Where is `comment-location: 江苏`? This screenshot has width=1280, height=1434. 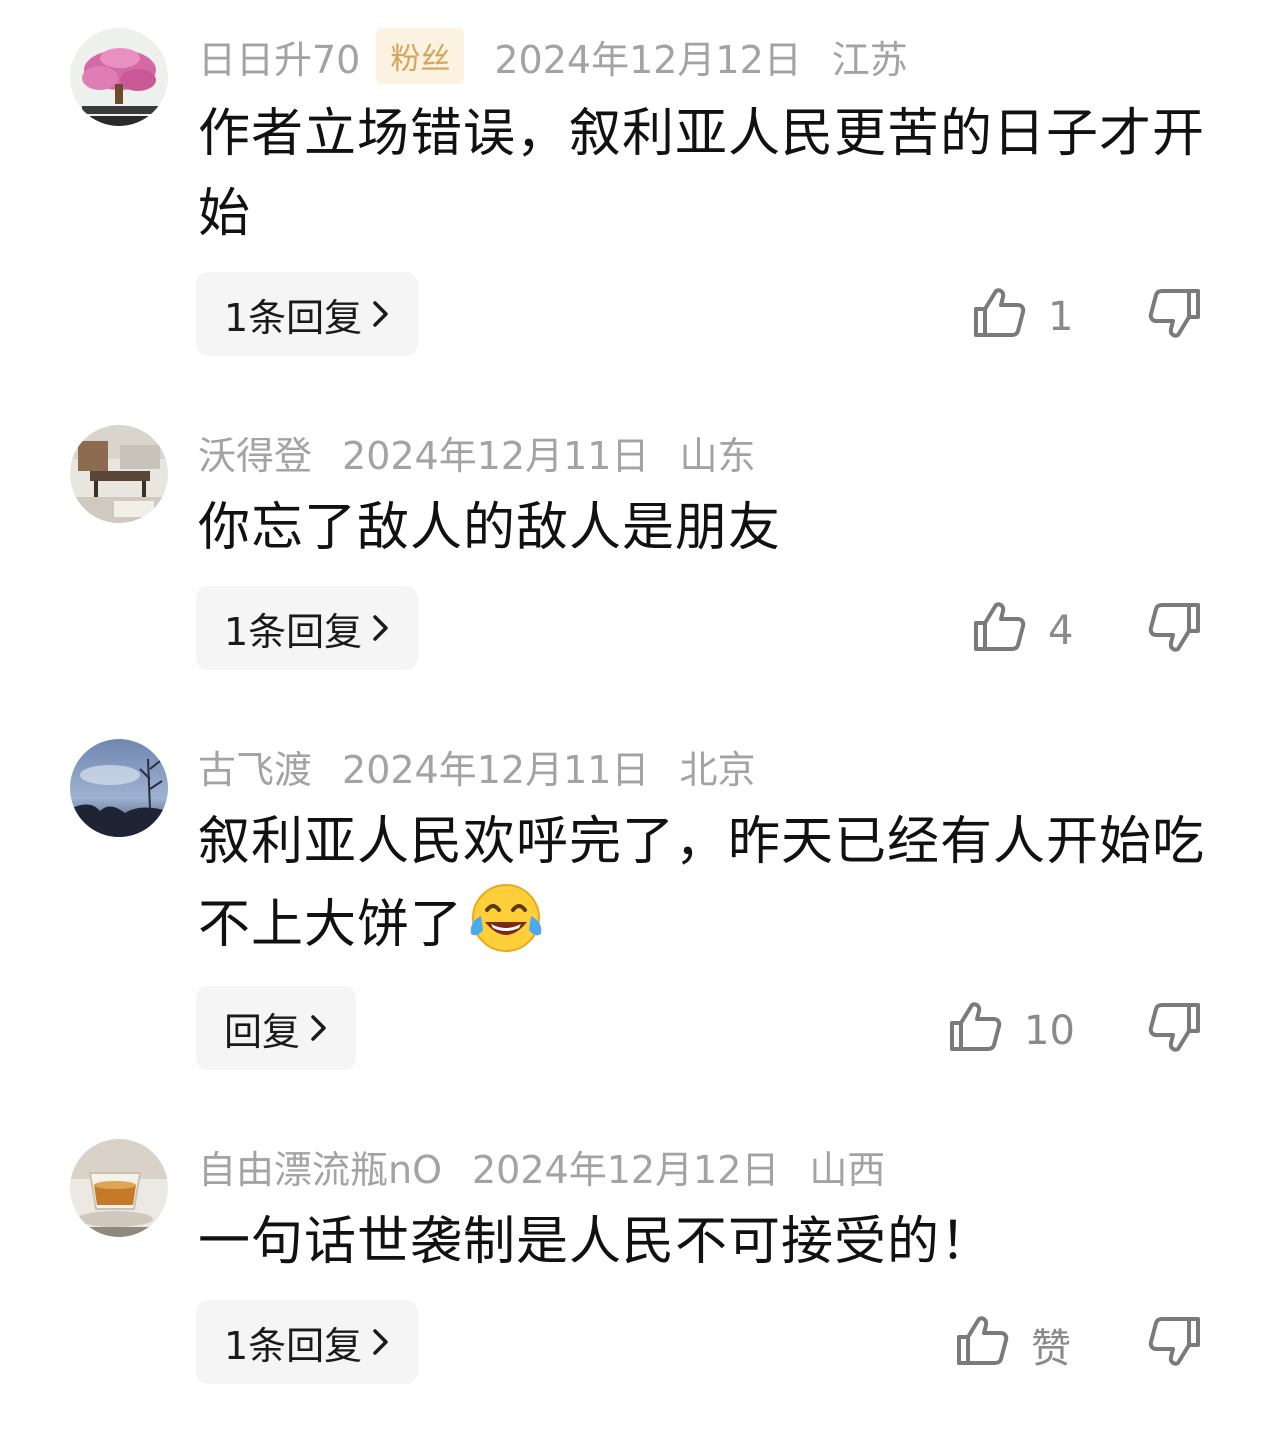 comment-location: 江苏 is located at coordinates (869, 59).